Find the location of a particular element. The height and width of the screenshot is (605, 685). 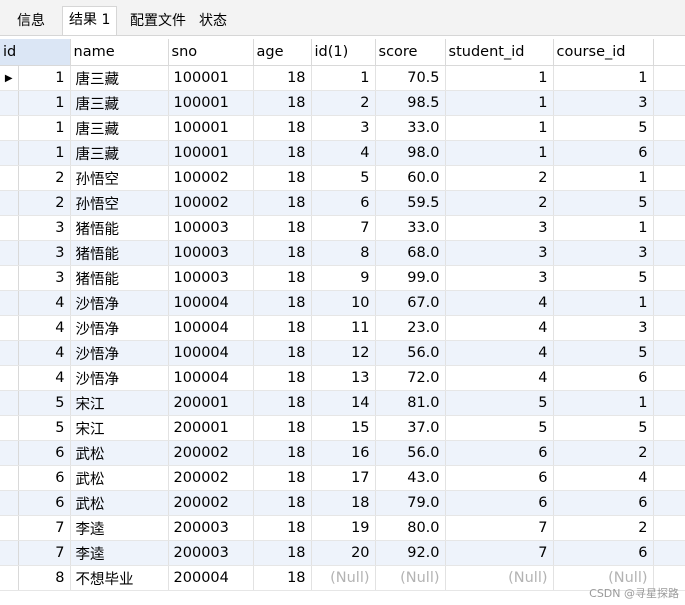

table-cell-id1: 1 is located at coordinates (343, 78).